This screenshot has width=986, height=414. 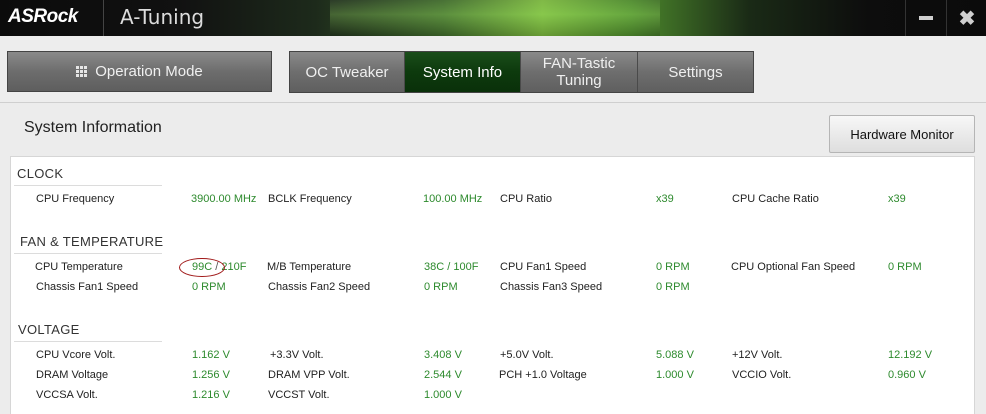 I want to click on cpu-temperature-label: CPU Temperature, so click(x=79, y=267).